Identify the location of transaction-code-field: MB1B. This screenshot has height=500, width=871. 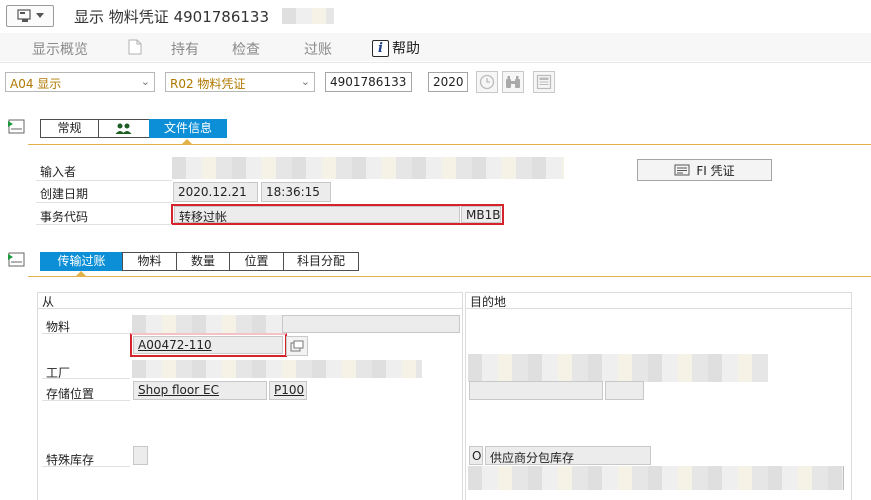
(481, 214).